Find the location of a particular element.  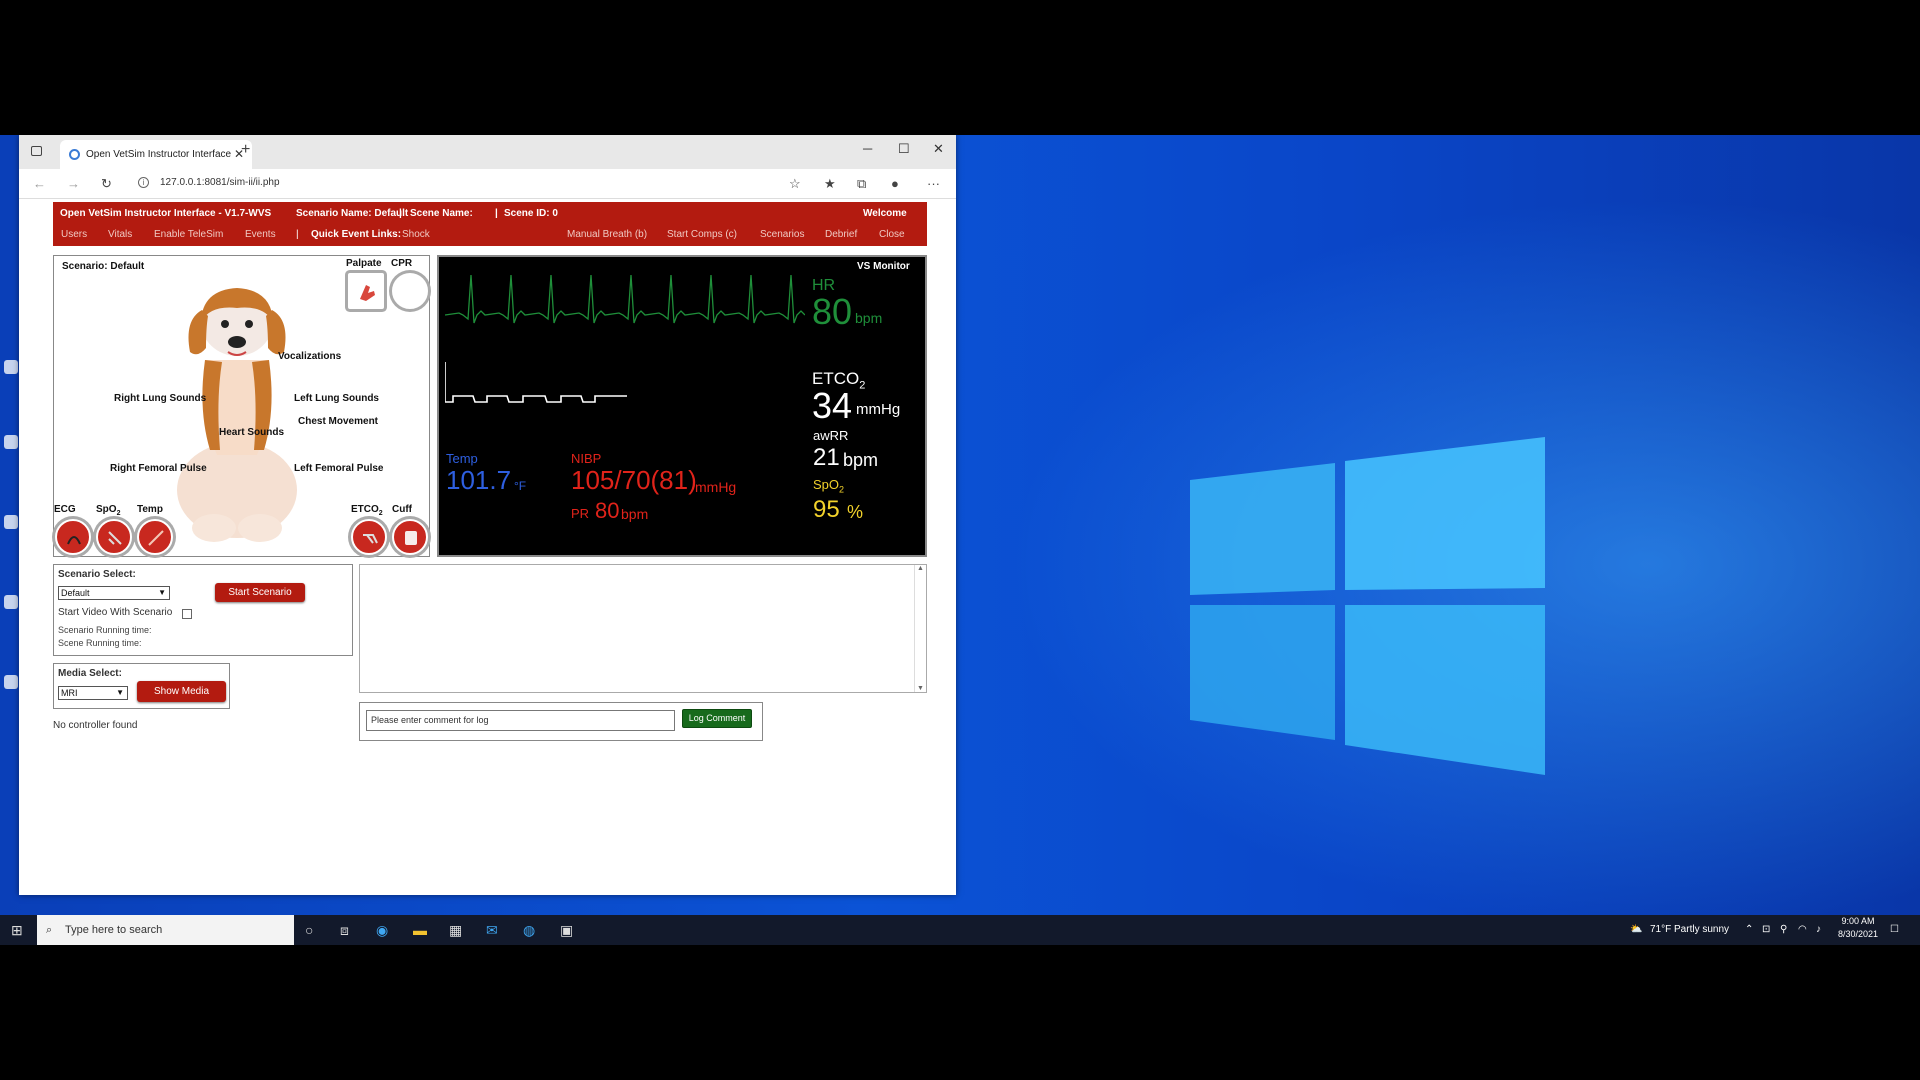

chest-movement-spot: Chest Movement is located at coordinates (338, 421).